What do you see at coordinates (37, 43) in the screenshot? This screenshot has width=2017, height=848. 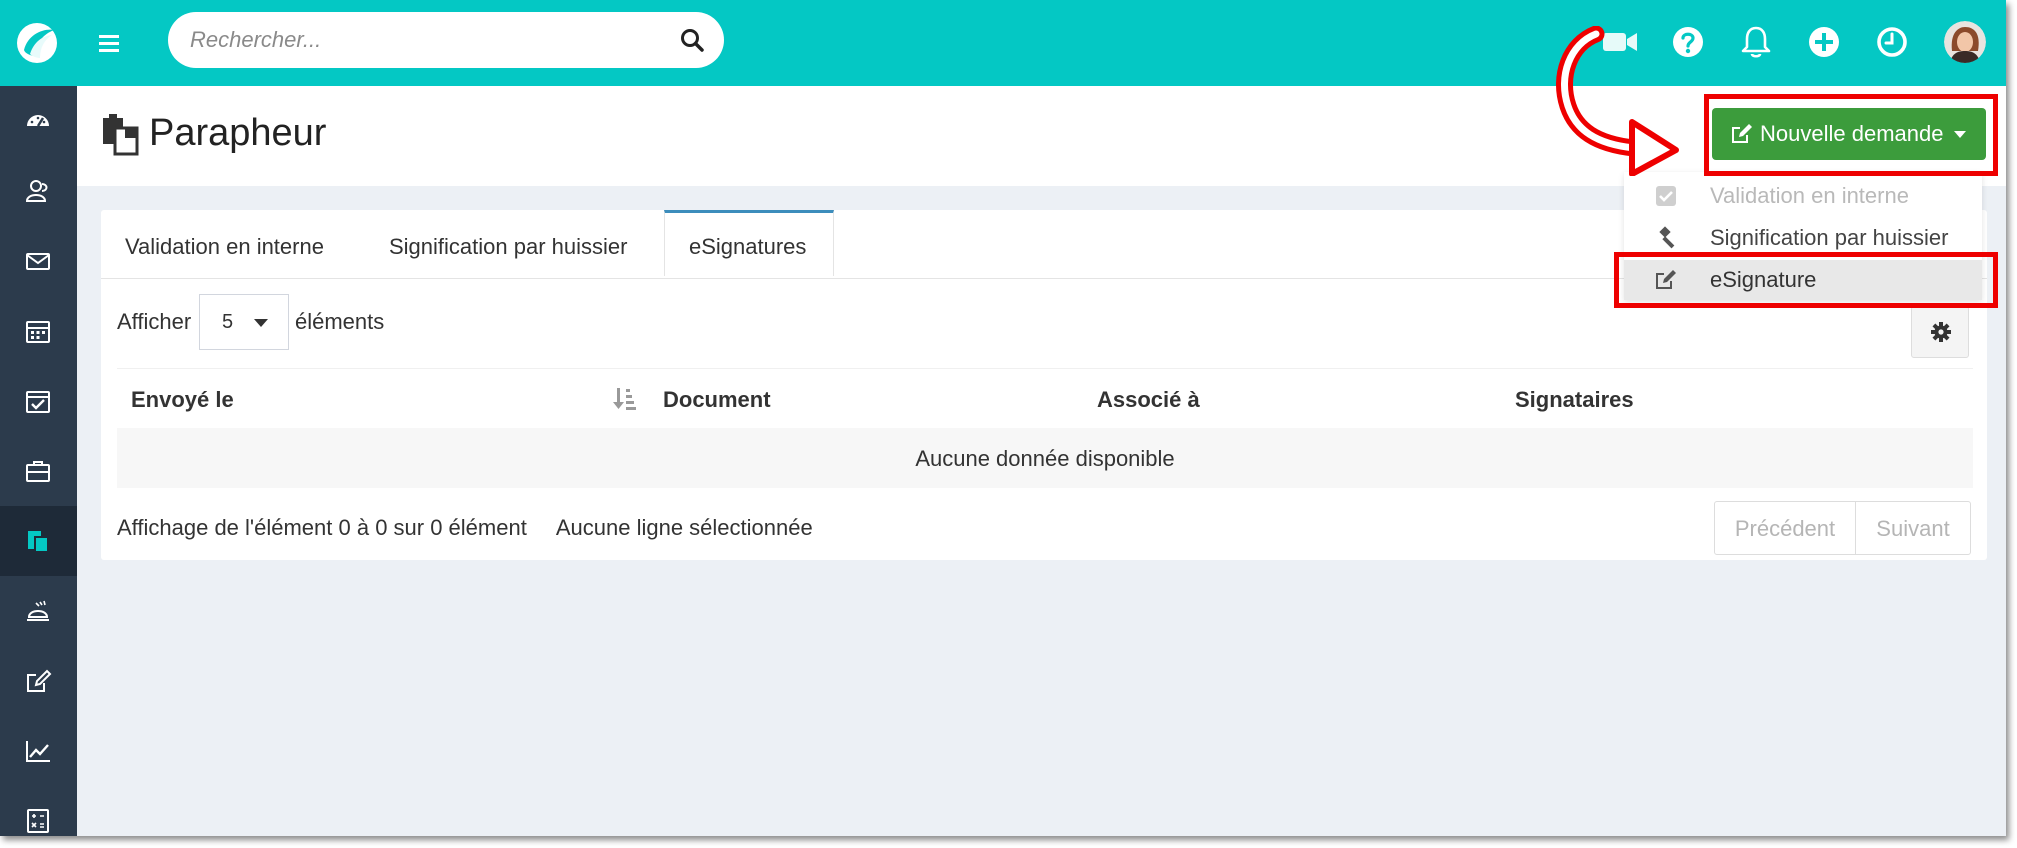 I see `app-logo-icon` at bounding box center [37, 43].